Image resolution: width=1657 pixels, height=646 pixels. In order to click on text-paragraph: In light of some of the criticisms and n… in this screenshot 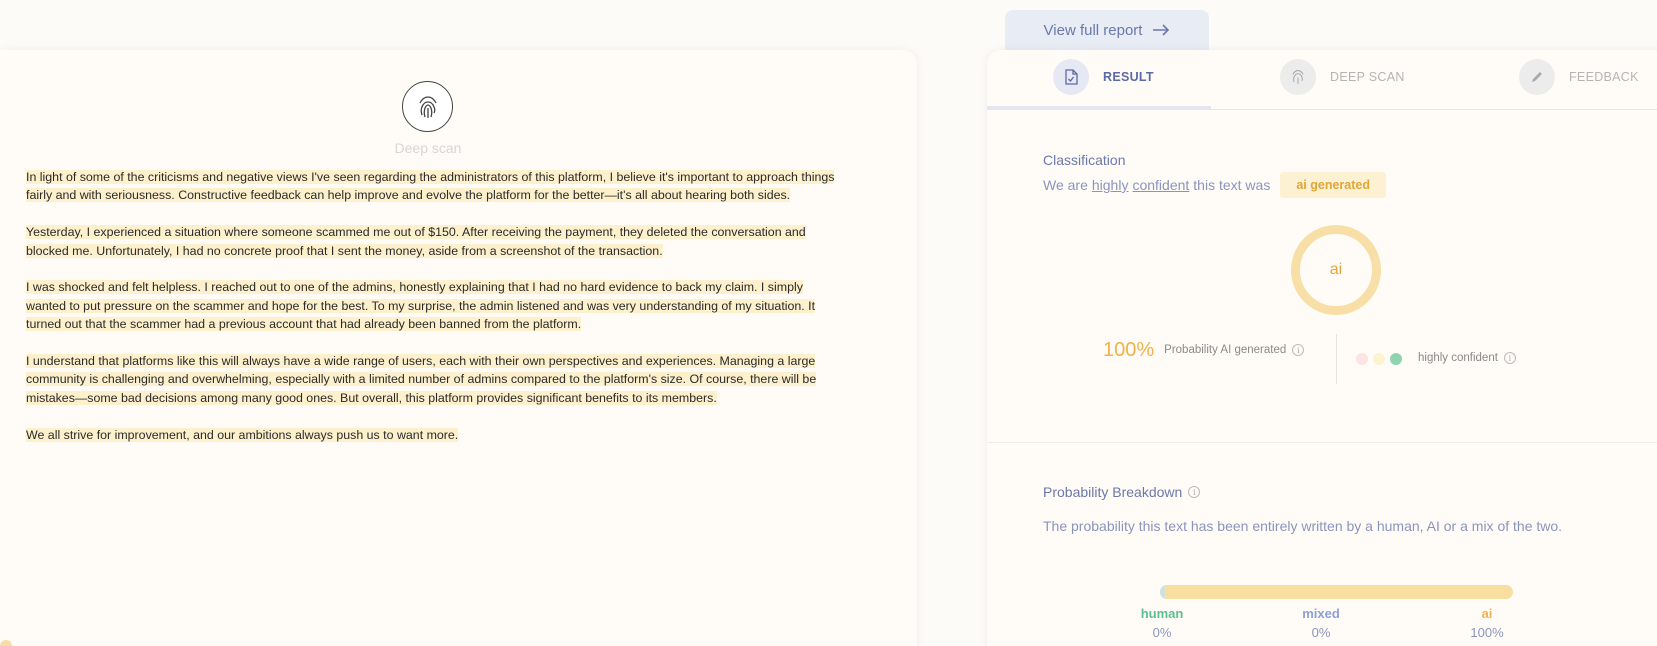, I will do `click(430, 186)`.